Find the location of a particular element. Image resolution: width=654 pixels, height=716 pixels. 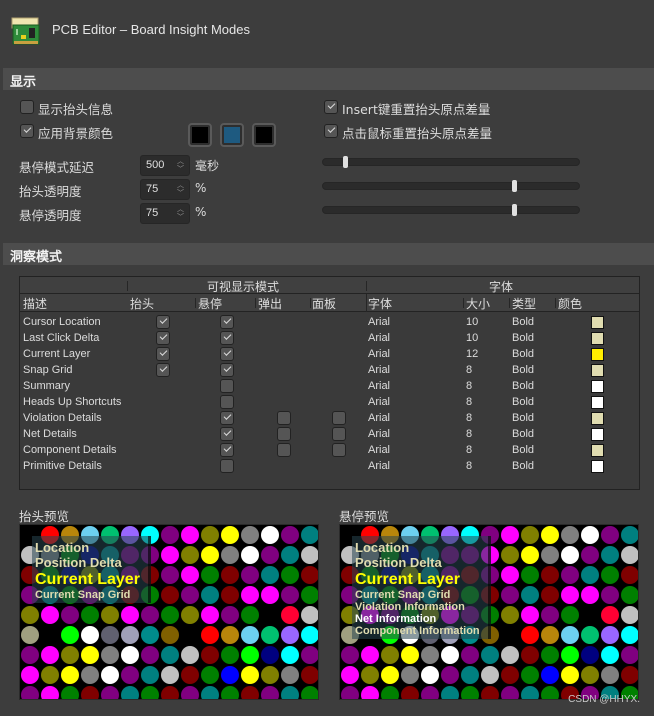

table-row: Primitive Details Arial 8 Bold is located at coordinates (329, 466).